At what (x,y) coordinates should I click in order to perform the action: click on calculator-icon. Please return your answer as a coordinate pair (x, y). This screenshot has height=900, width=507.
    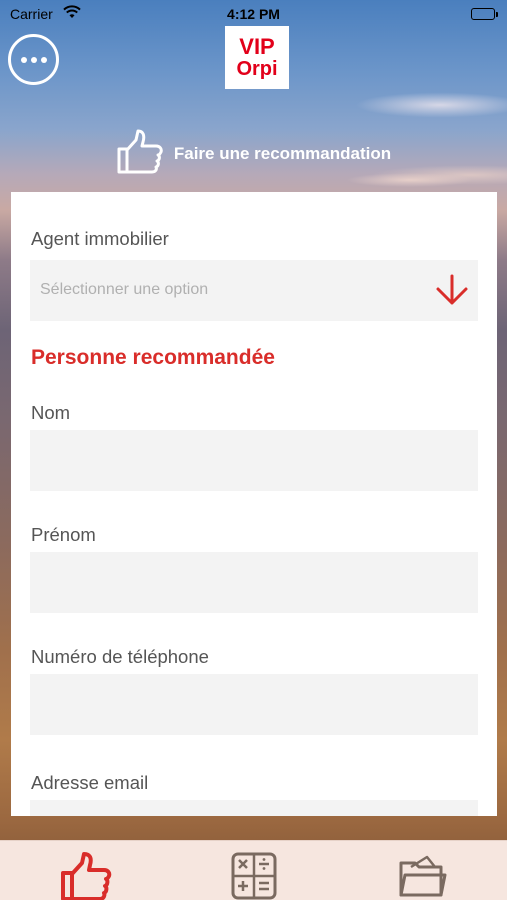
    Looking at the image, I should click on (254, 875).